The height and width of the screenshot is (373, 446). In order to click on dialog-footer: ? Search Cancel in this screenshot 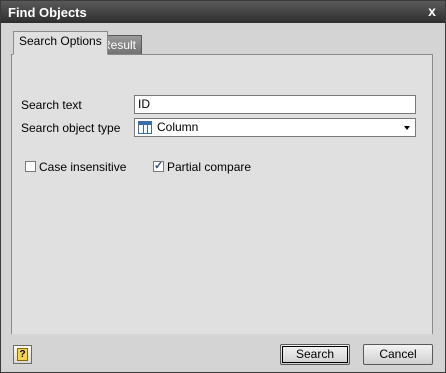, I will do `click(223, 353)`.